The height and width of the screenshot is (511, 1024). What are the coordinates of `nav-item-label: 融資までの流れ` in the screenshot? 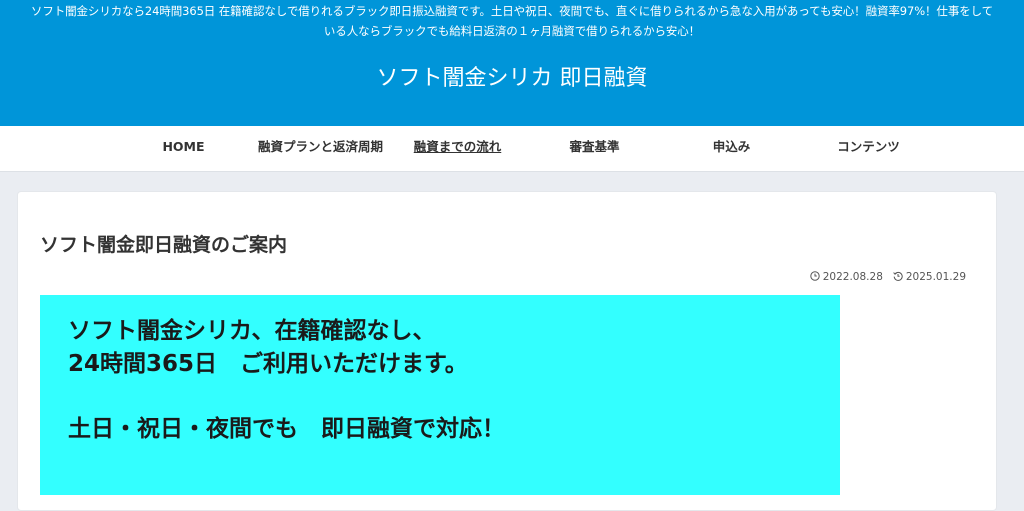 It's located at (457, 146).